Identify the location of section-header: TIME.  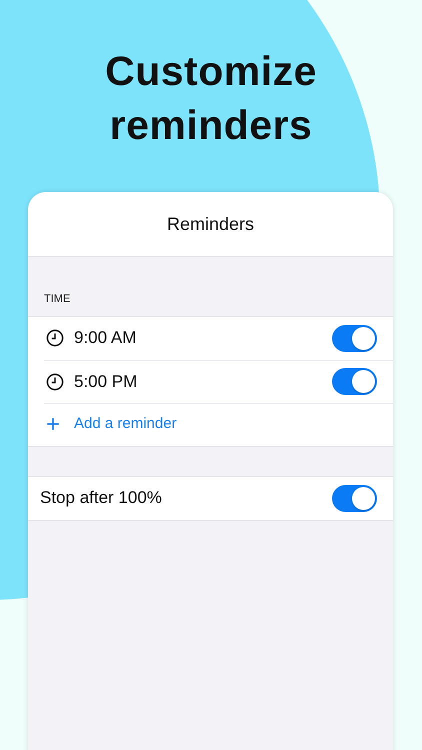
(57, 299).